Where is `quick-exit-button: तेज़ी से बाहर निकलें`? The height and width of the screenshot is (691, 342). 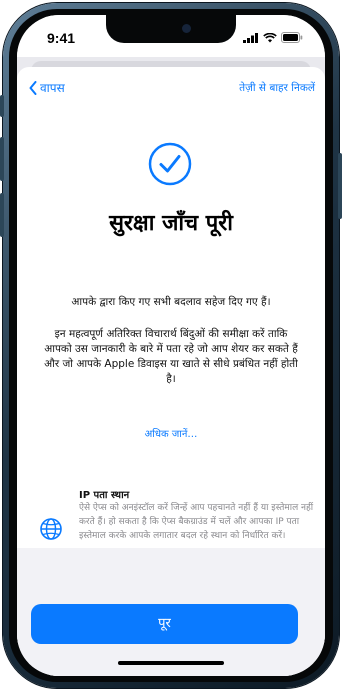 quick-exit-button: तेज़ी से बाहर निकलें is located at coordinates (277, 88).